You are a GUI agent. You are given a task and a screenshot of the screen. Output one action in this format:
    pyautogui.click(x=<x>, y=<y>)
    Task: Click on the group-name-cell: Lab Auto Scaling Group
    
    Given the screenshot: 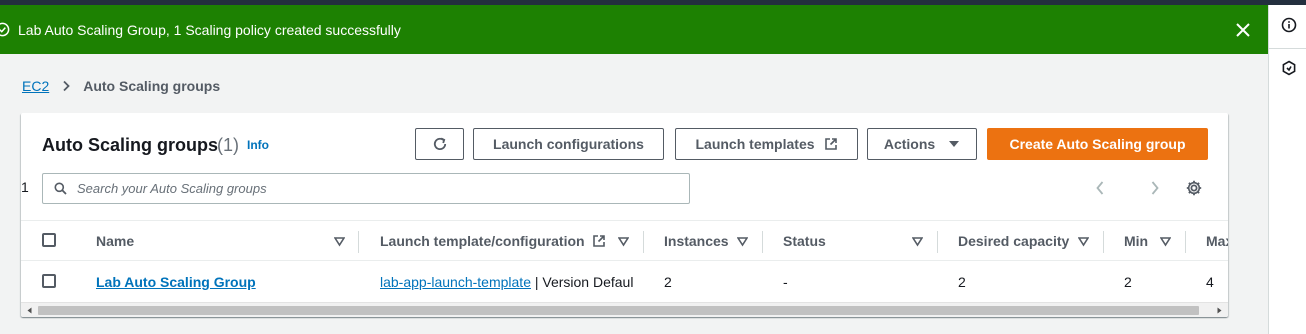 What is the action you would take?
    pyautogui.click(x=176, y=282)
    